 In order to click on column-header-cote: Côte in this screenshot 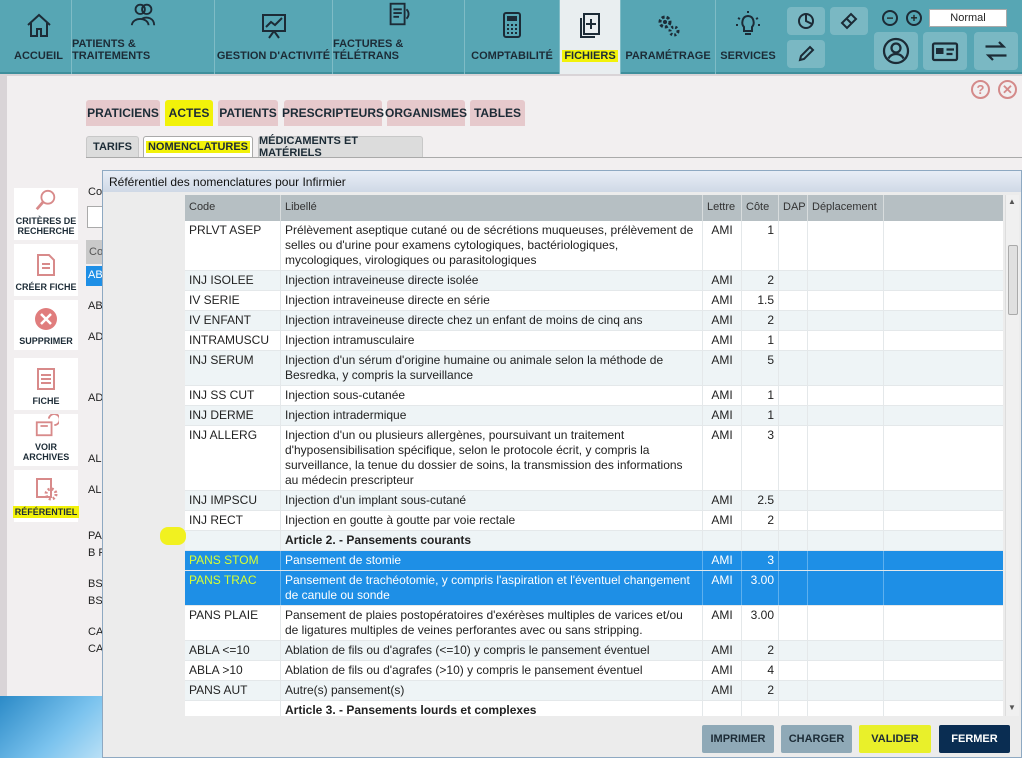, I will do `click(760, 208)`.